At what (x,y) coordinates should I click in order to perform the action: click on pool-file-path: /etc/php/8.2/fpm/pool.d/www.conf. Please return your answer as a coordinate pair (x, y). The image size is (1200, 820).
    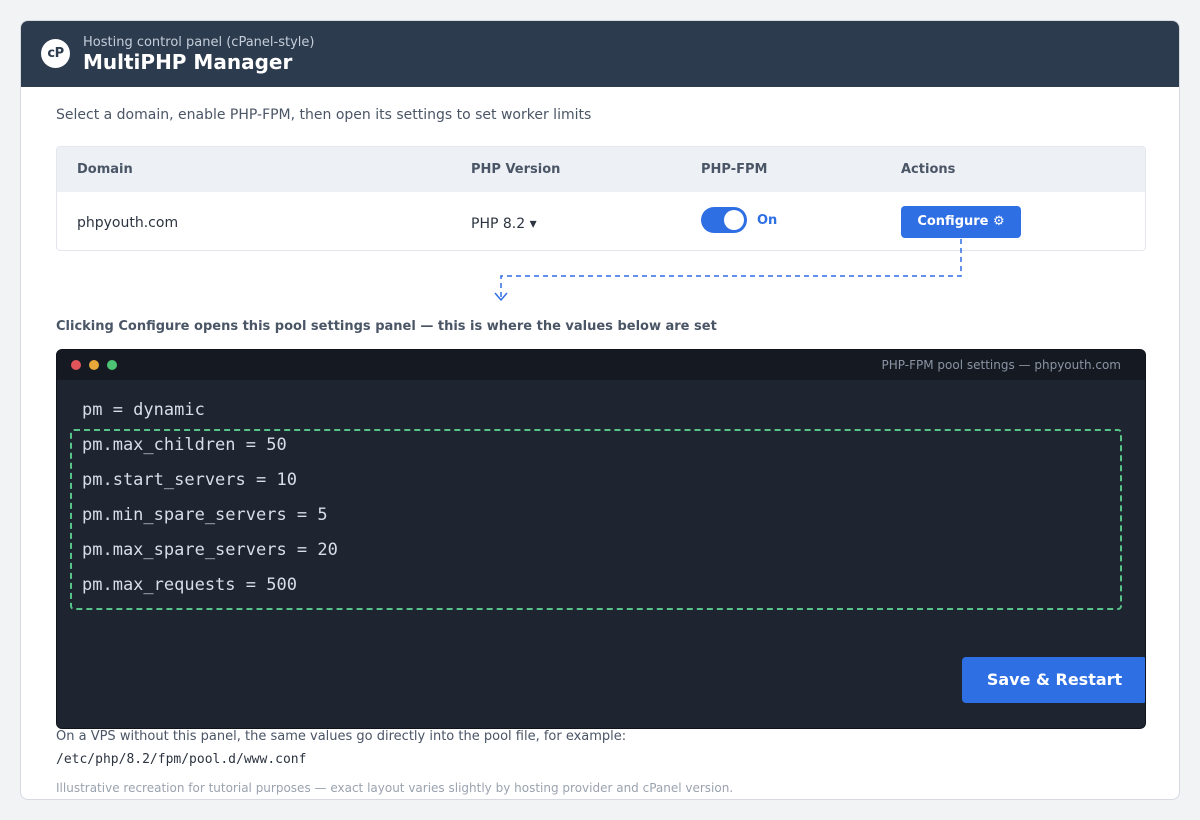
    Looking at the image, I should click on (181, 759).